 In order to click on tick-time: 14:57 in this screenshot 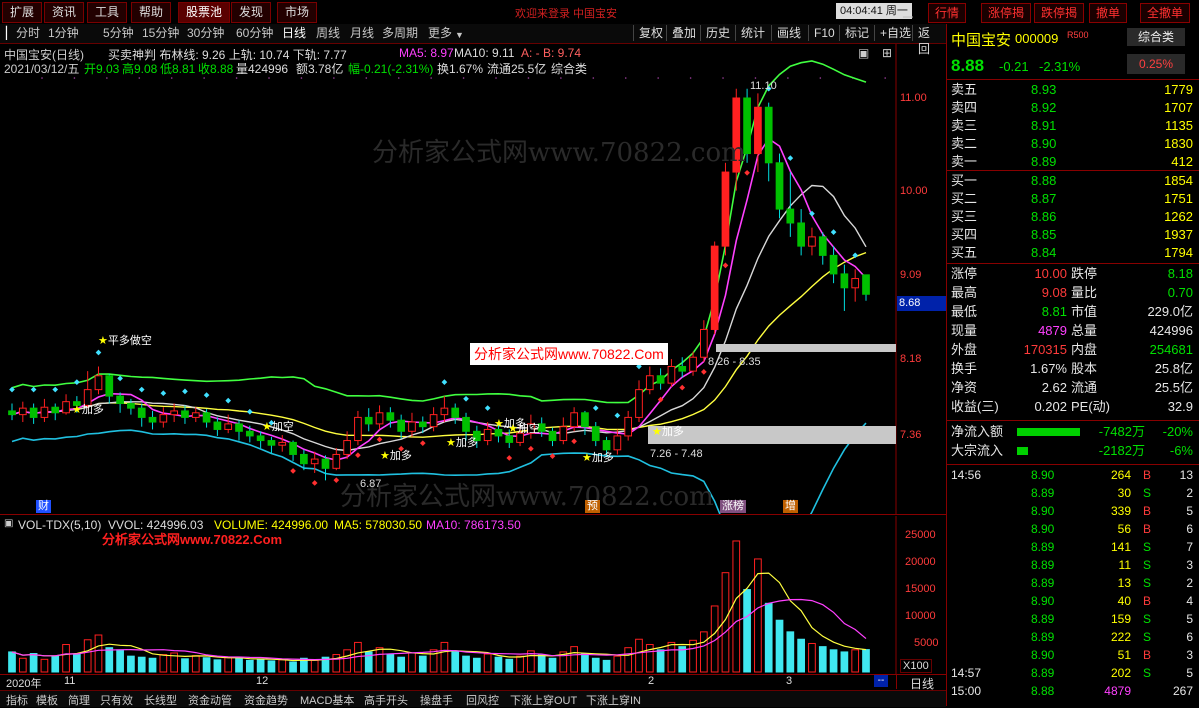, I will do `click(966, 673)`.